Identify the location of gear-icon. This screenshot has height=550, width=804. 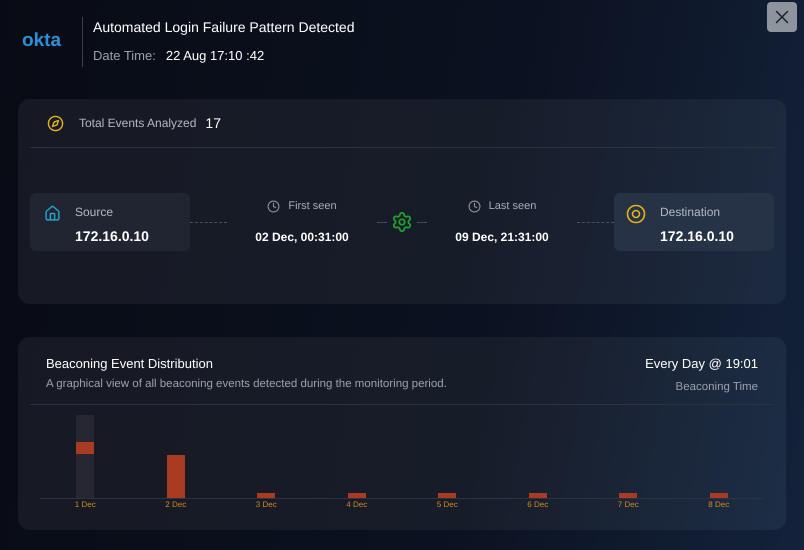
(402, 222).